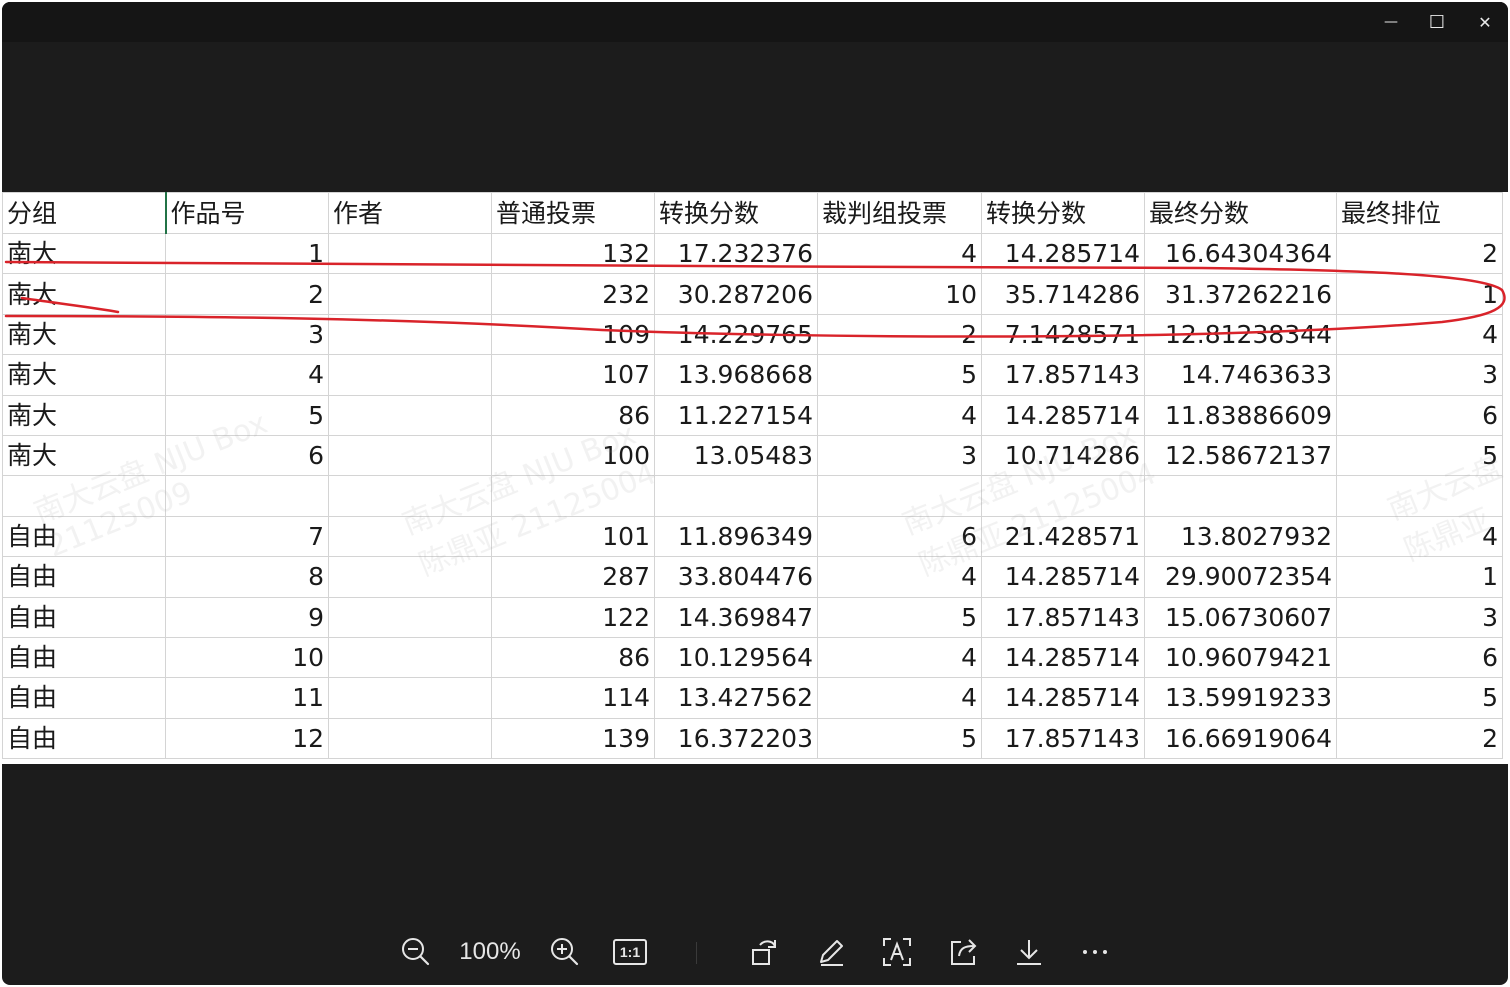 This screenshot has height=987, width=1510. What do you see at coordinates (1029, 952) in the screenshot?
I see `save-button` at bounding box center [1029, 952].